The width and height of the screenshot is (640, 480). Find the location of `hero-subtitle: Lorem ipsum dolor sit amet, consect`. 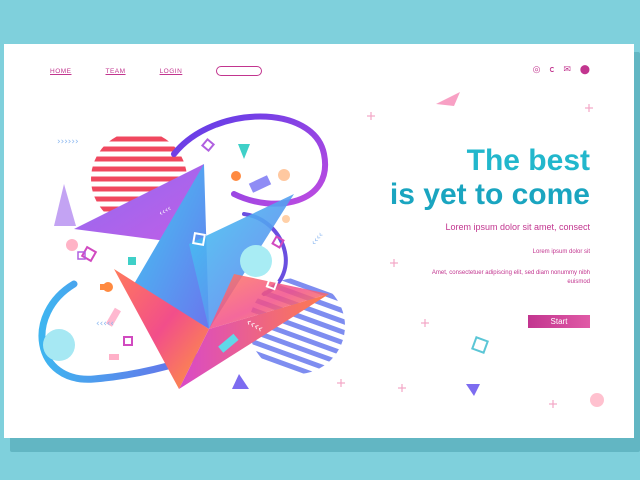

hero-subtitle: Lorem ipsum dolor sit amet, consect is located at coordinates (517, 227).